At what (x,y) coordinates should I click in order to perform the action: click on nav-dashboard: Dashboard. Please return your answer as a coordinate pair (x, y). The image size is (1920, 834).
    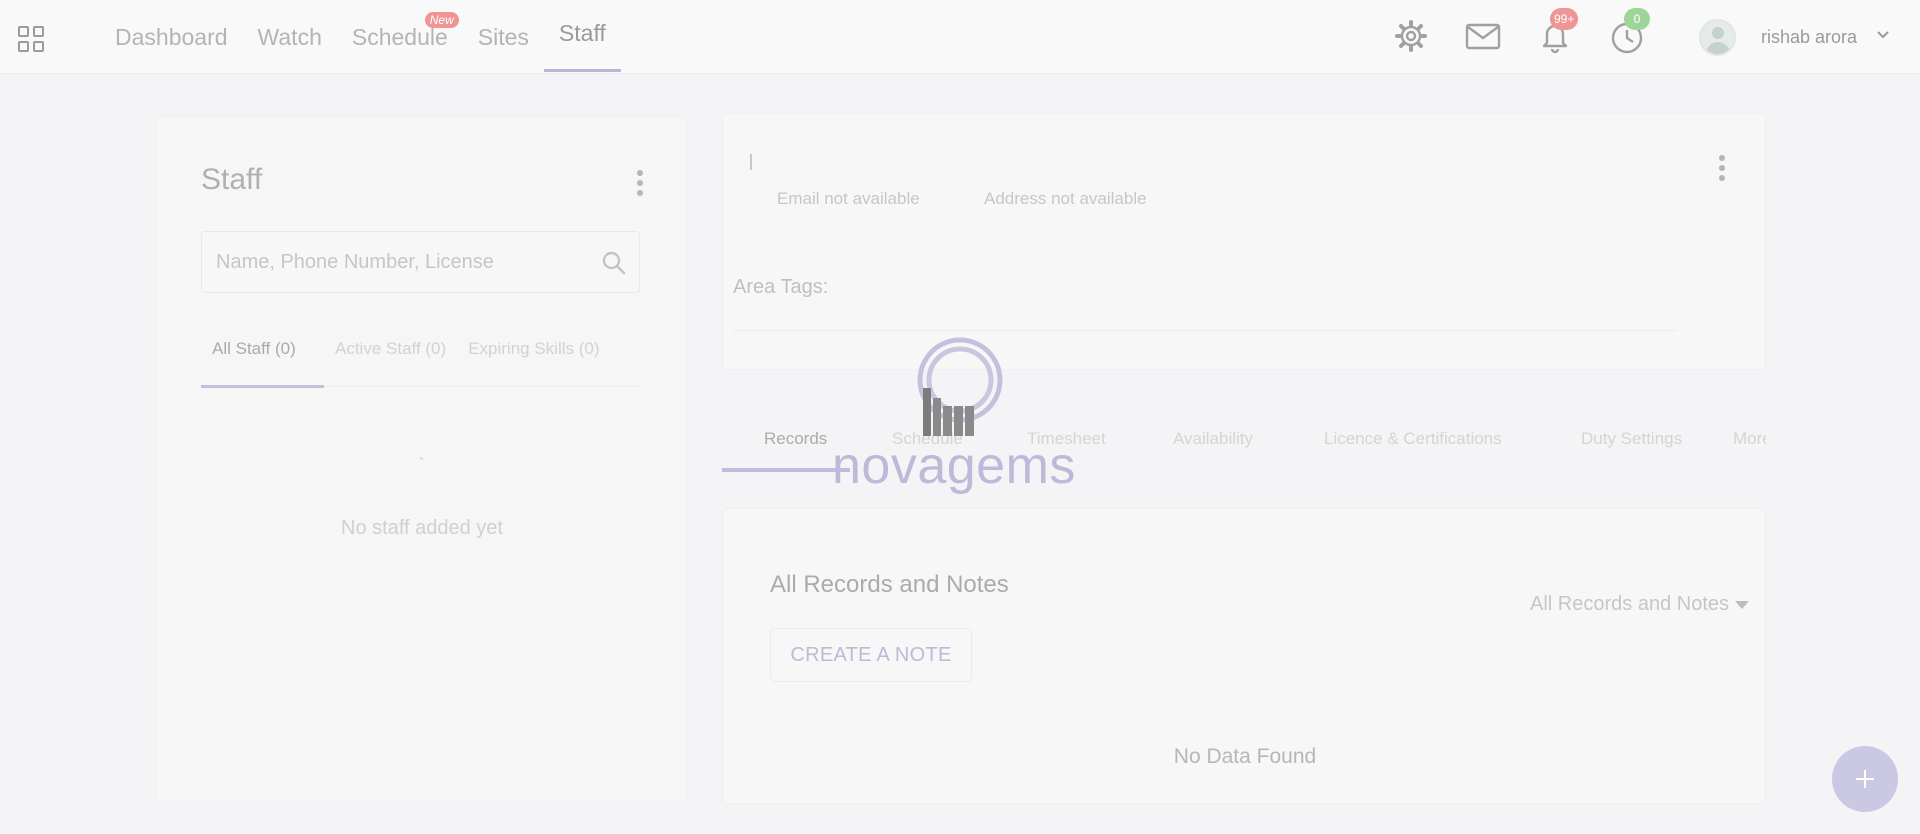
    Looking at the image, I should click on (171, 37).